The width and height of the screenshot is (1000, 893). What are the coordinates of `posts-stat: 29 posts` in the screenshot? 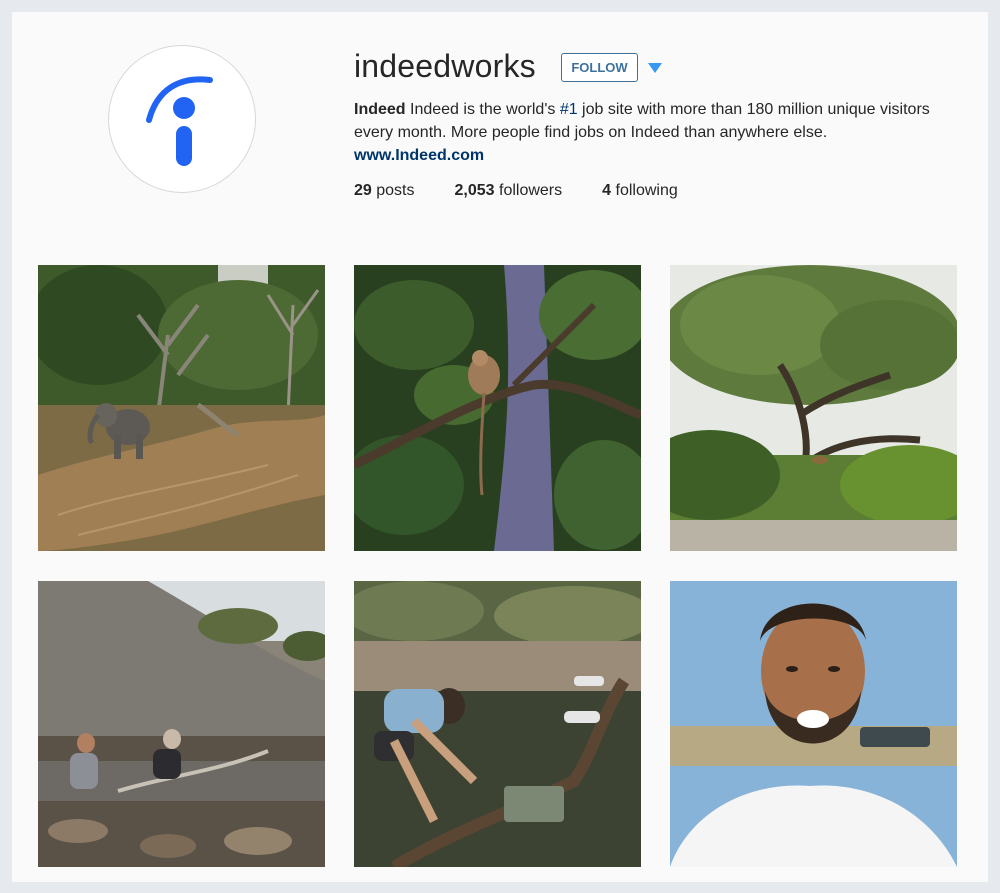 It's located at (384, 191).